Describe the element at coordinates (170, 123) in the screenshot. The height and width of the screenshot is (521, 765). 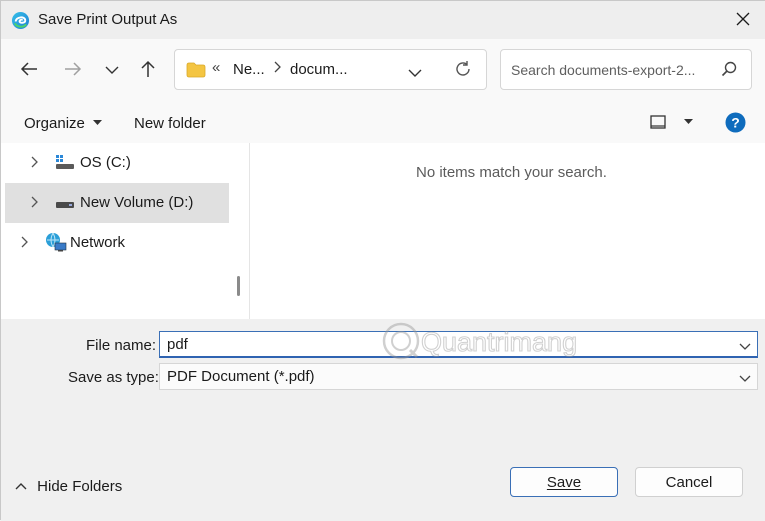
I see `new-folder-button: New folder` at that location.